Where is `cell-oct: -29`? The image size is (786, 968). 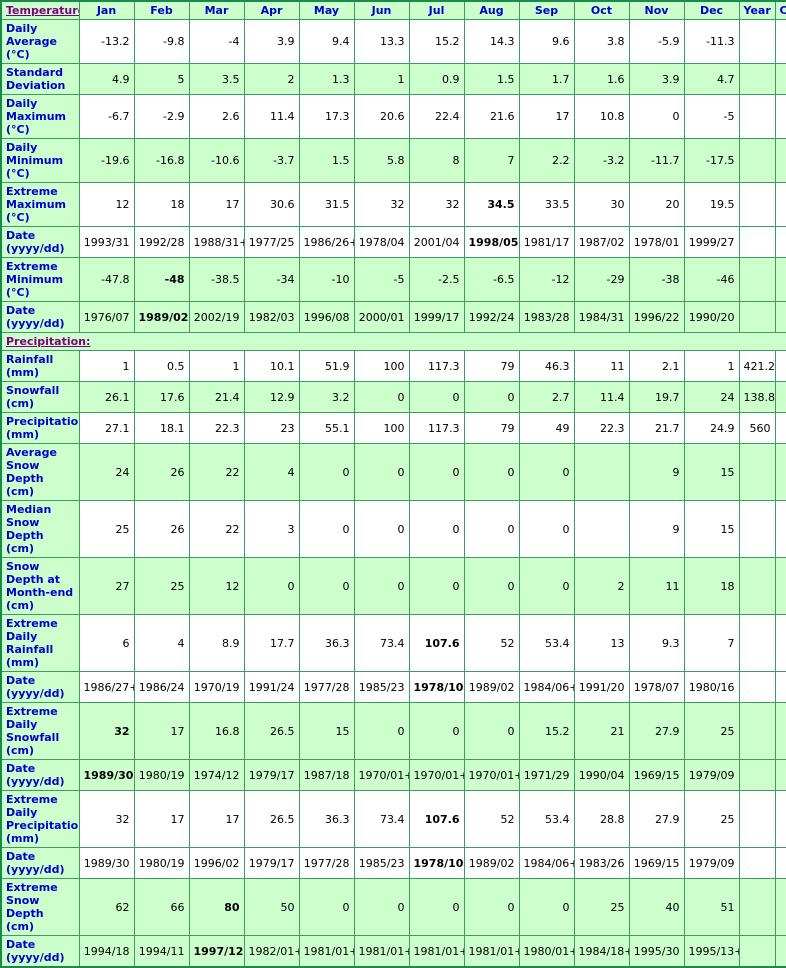 cell-oct: -29 is located at coordinates (601, 279).